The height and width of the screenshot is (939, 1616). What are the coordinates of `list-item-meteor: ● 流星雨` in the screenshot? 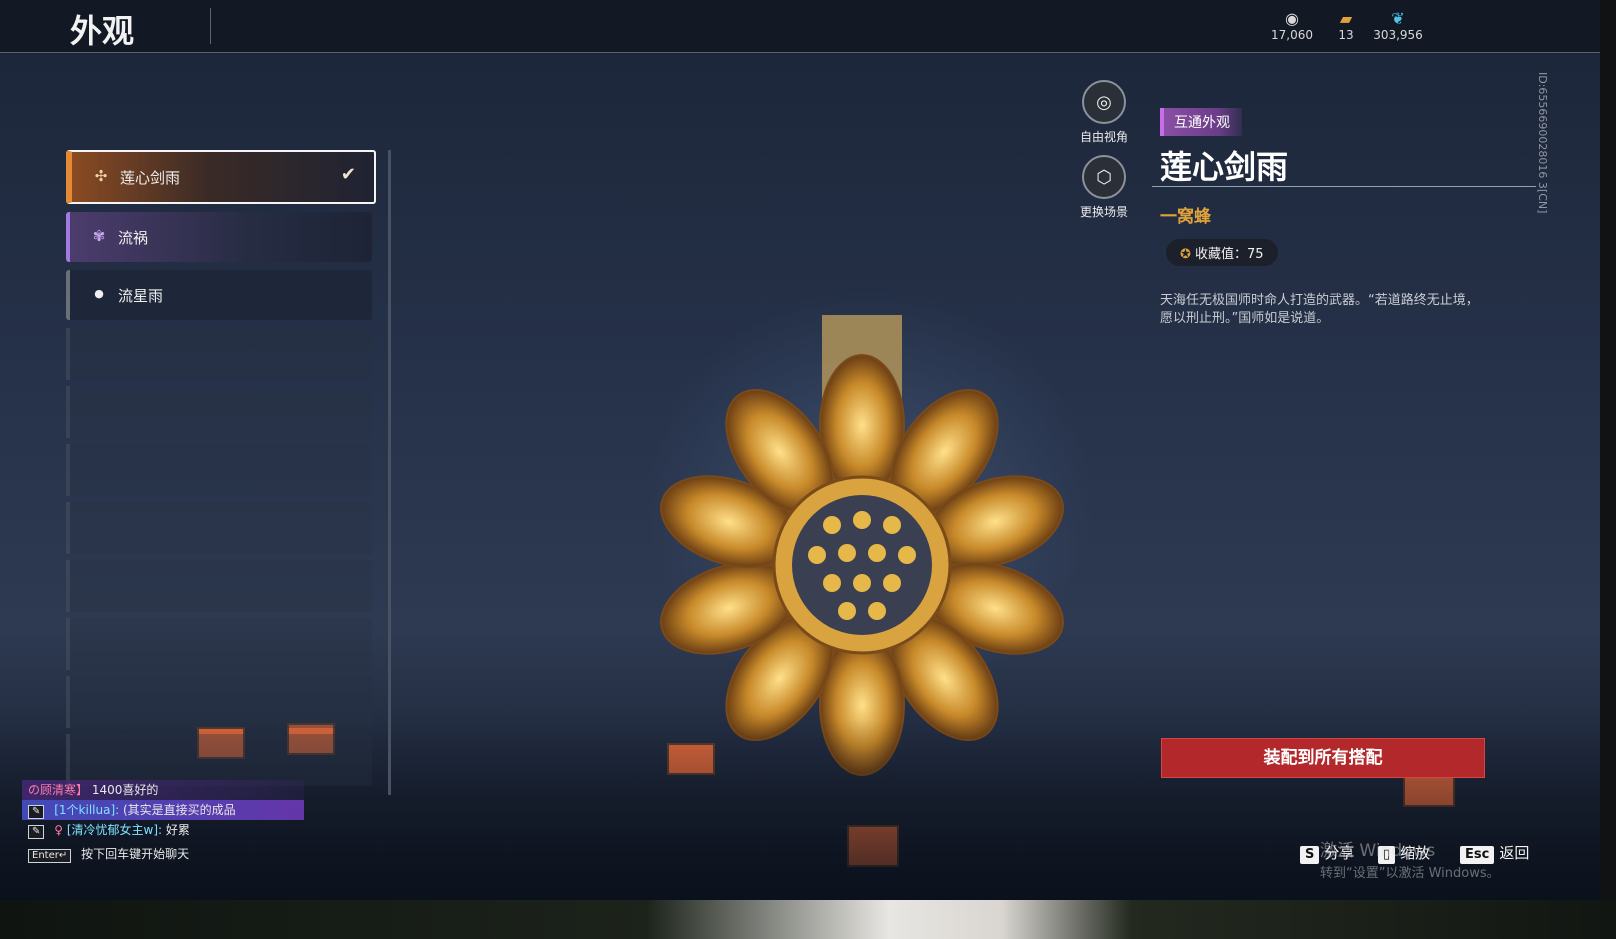 It's located at (219, 295).